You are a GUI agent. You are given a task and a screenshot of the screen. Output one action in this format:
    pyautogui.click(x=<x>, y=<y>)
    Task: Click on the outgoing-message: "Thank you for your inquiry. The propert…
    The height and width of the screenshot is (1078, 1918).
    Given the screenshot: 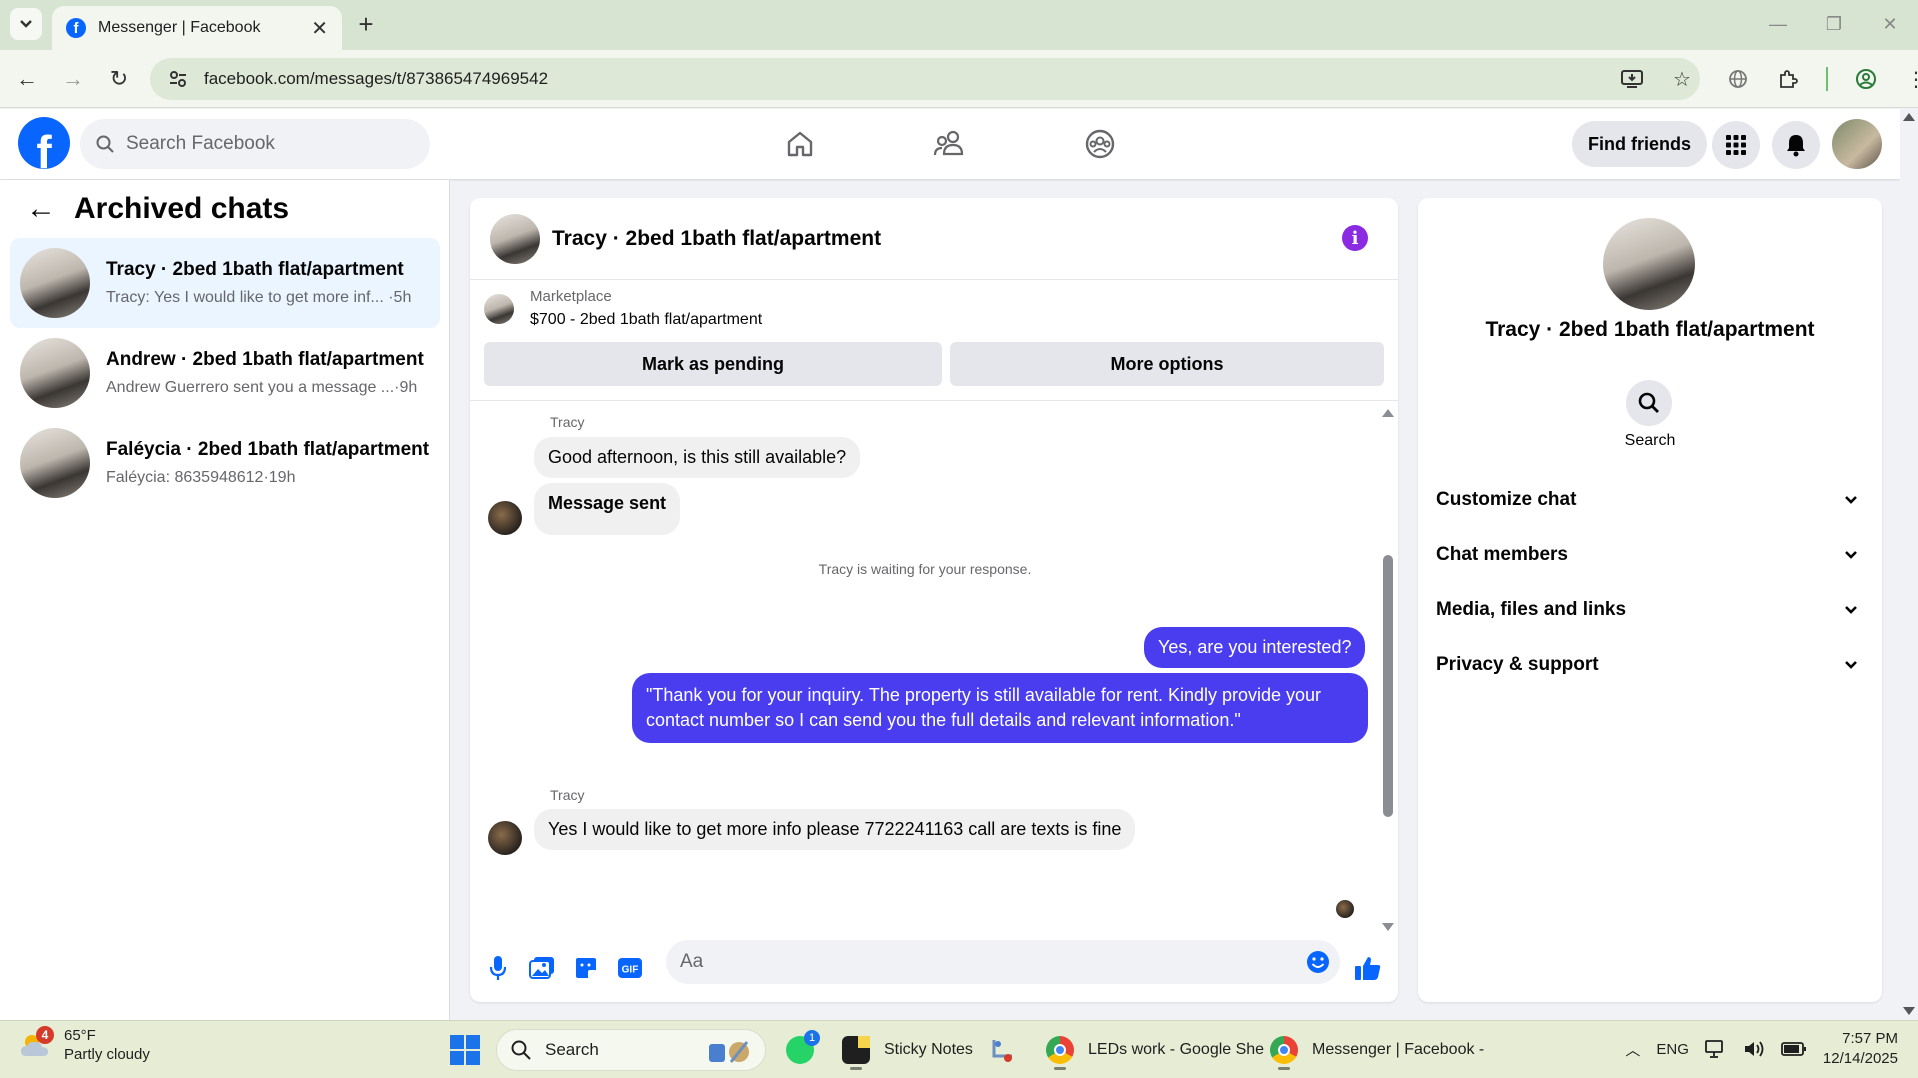 What is the action you would take?
    pyautogui.click(x=1000, y=708)
    